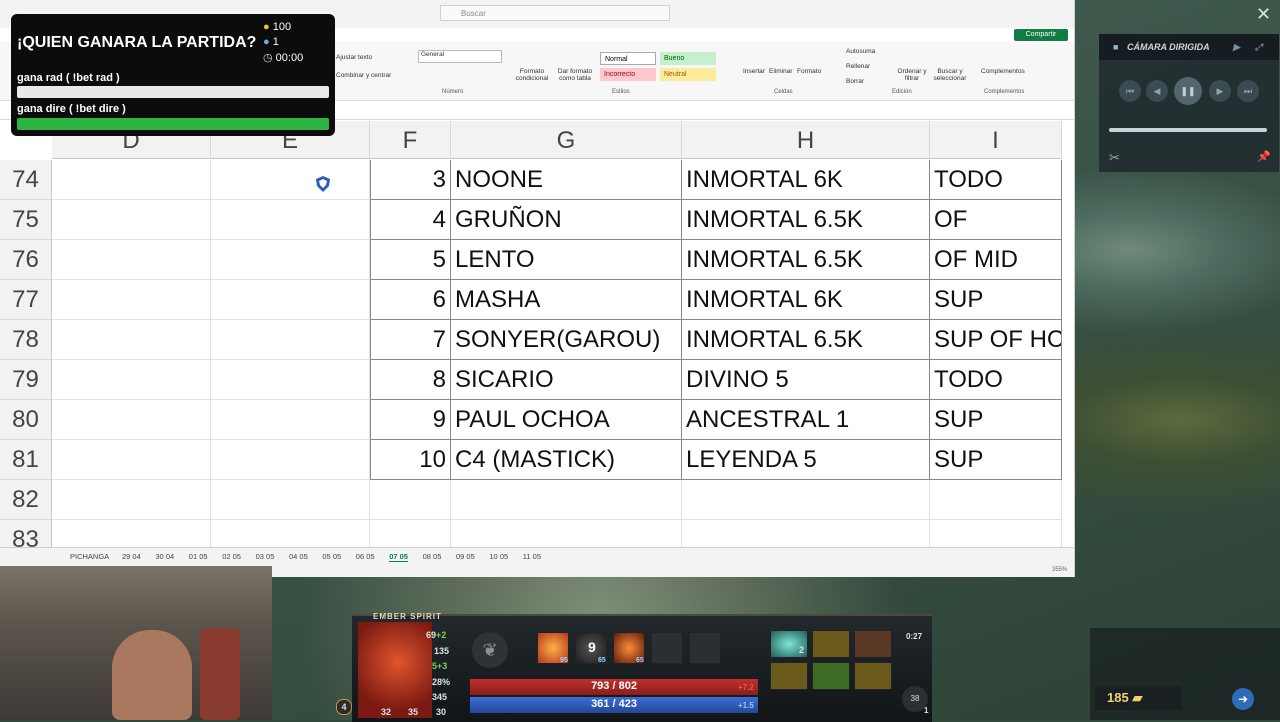 The height and width of the screenshot is (722, 1280). I want to click on conditional-format-button: Formato condicional, so click(532, 75).